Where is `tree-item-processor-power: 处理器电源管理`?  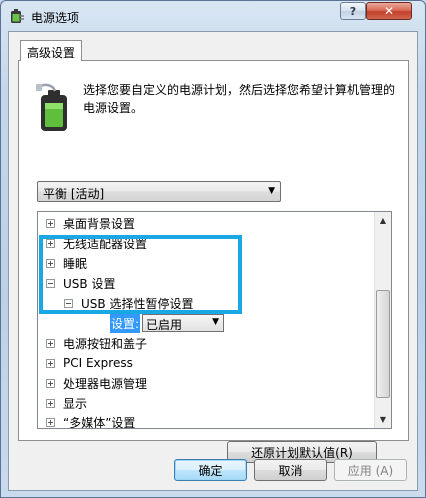 tree-item-processor-power: 处理器电源管理 is located at coordinates (96, 383).